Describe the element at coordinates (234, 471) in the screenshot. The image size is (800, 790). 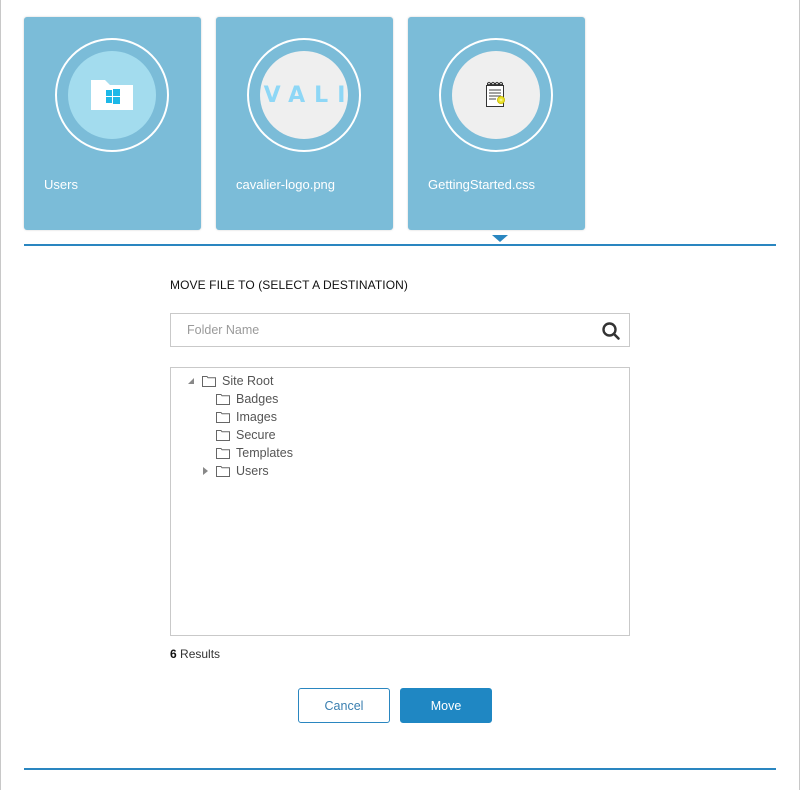
I see `tree-node-users: Users` at that location.